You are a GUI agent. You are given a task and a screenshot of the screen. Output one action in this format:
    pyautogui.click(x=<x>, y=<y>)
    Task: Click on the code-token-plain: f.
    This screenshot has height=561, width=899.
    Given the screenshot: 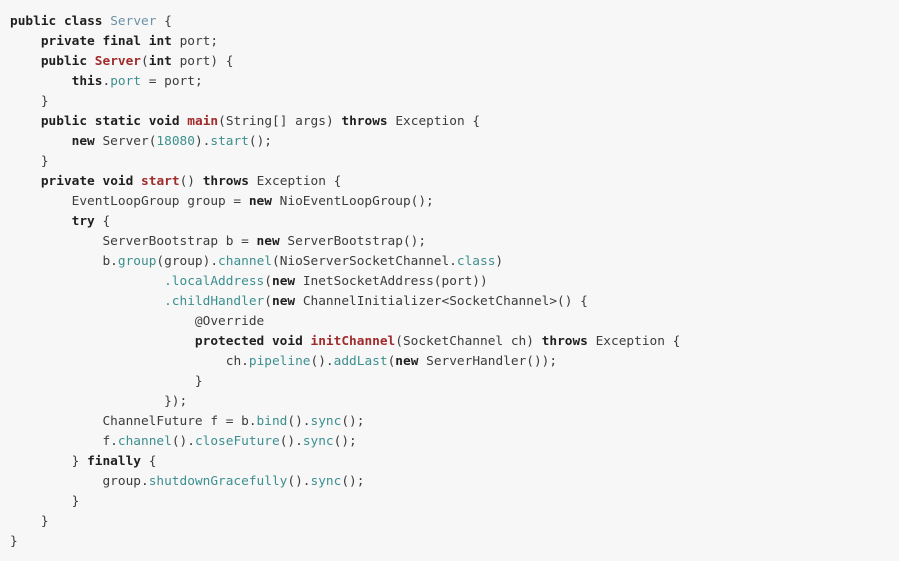 What is the action you would take?
    pyautogui.click(x=110, y=441)
    